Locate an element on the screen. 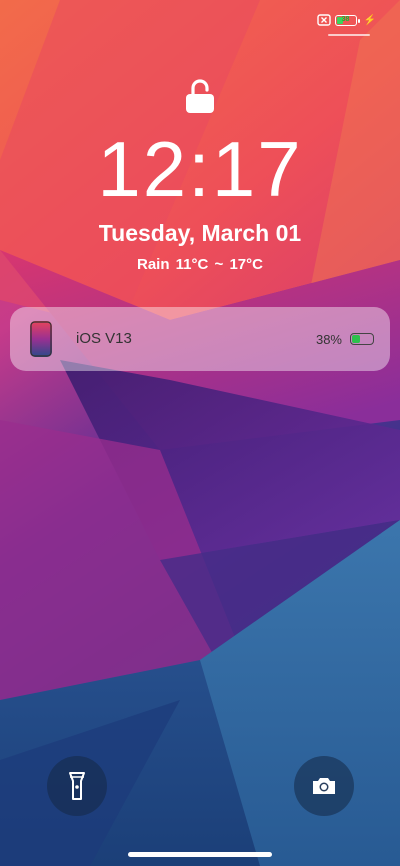  notification-title: iOS V13 is located at coordinates (104, 338).